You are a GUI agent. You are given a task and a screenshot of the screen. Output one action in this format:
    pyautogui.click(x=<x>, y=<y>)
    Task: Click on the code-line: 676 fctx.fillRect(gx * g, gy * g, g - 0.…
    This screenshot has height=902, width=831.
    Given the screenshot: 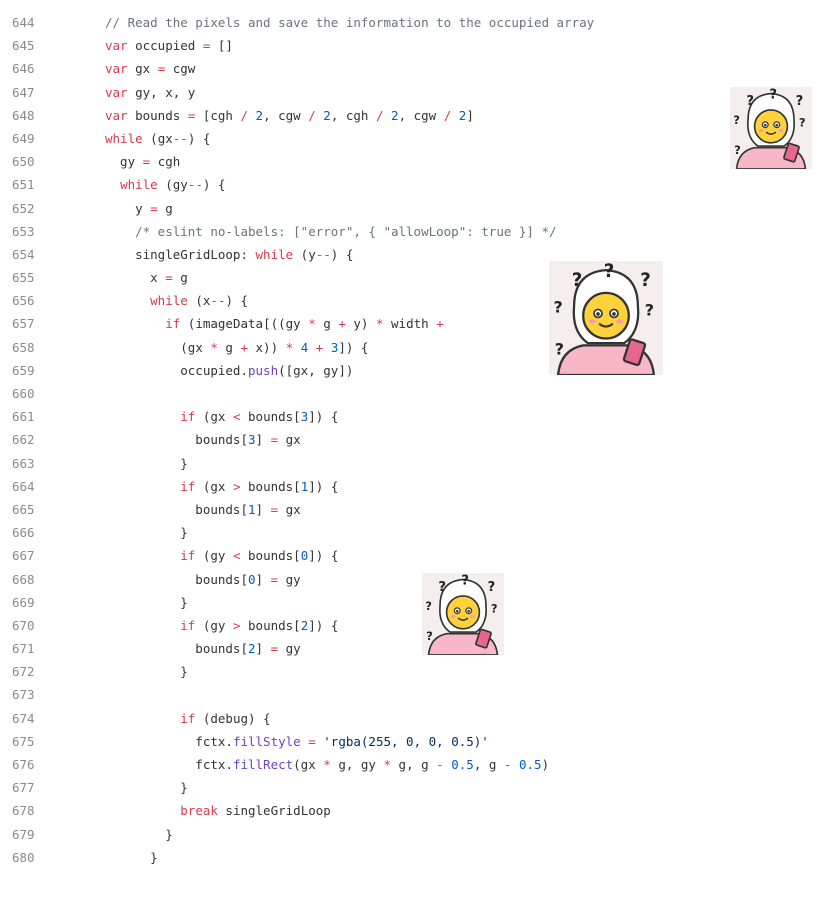 What is the action you would take?
    pyautogui.click(x=415, y=764)
    